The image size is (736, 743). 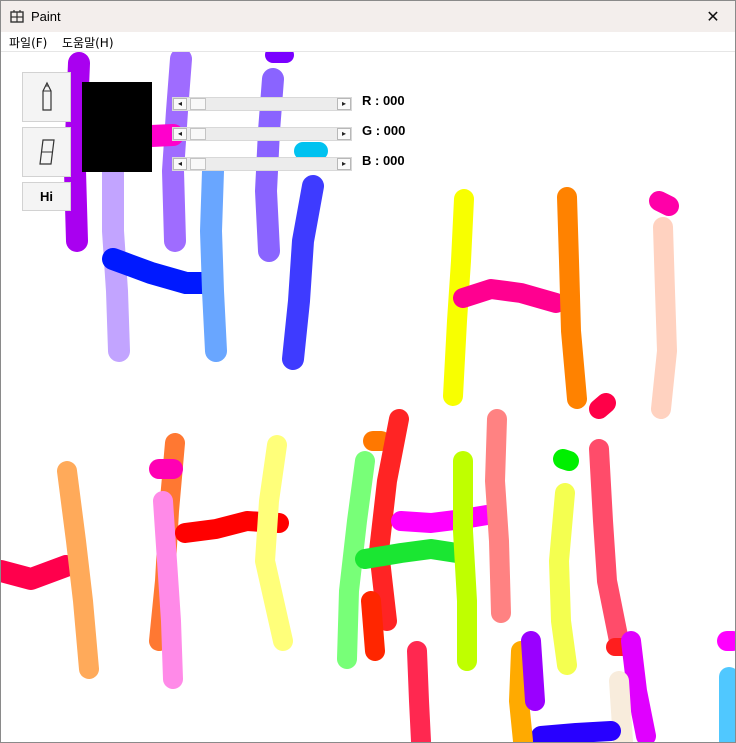 I want to click on window-title: Paint, so click(x=46, y=16).